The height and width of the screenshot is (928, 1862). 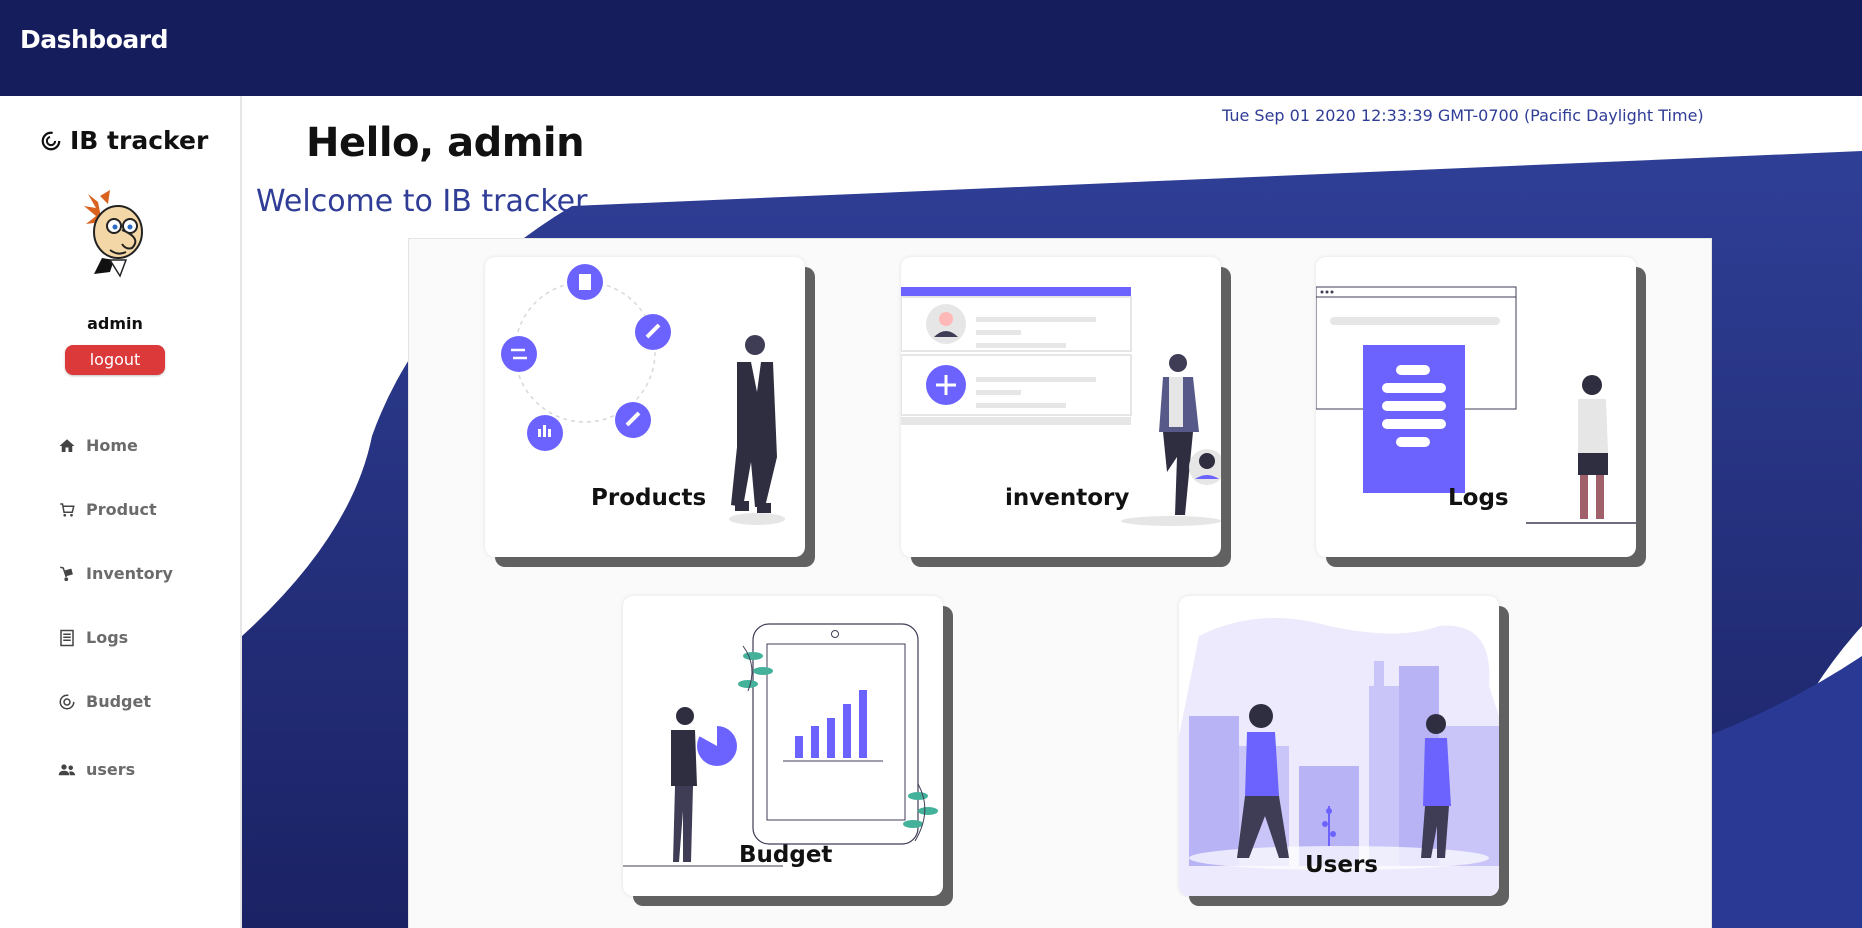 What do you see at coordinates (422, 201) in the screenshot?
I see `welcome-text: Welcome to IB tracker` at bounding box center [422, 201].